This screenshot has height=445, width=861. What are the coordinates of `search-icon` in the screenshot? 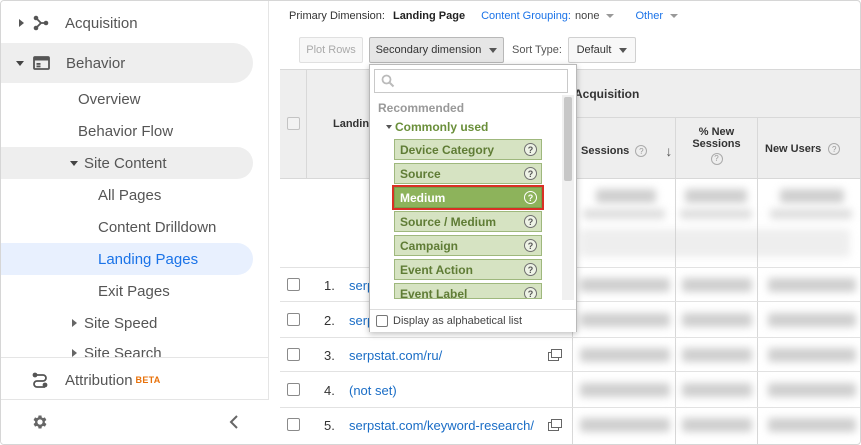 It's located at (388, 81).